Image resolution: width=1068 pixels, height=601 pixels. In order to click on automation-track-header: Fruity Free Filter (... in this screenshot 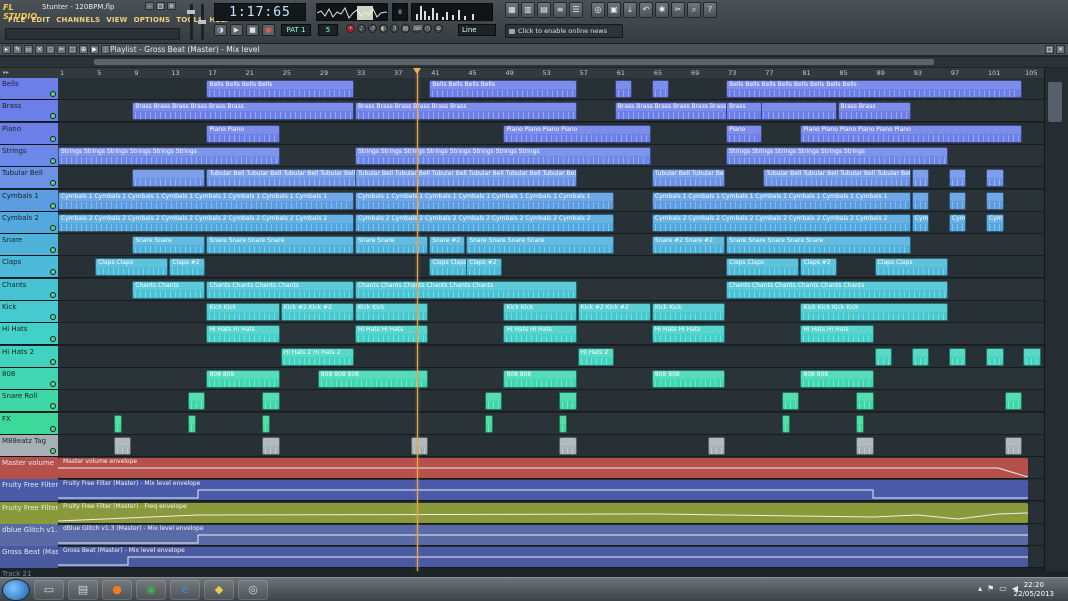, I will do `click(29, 512)`.